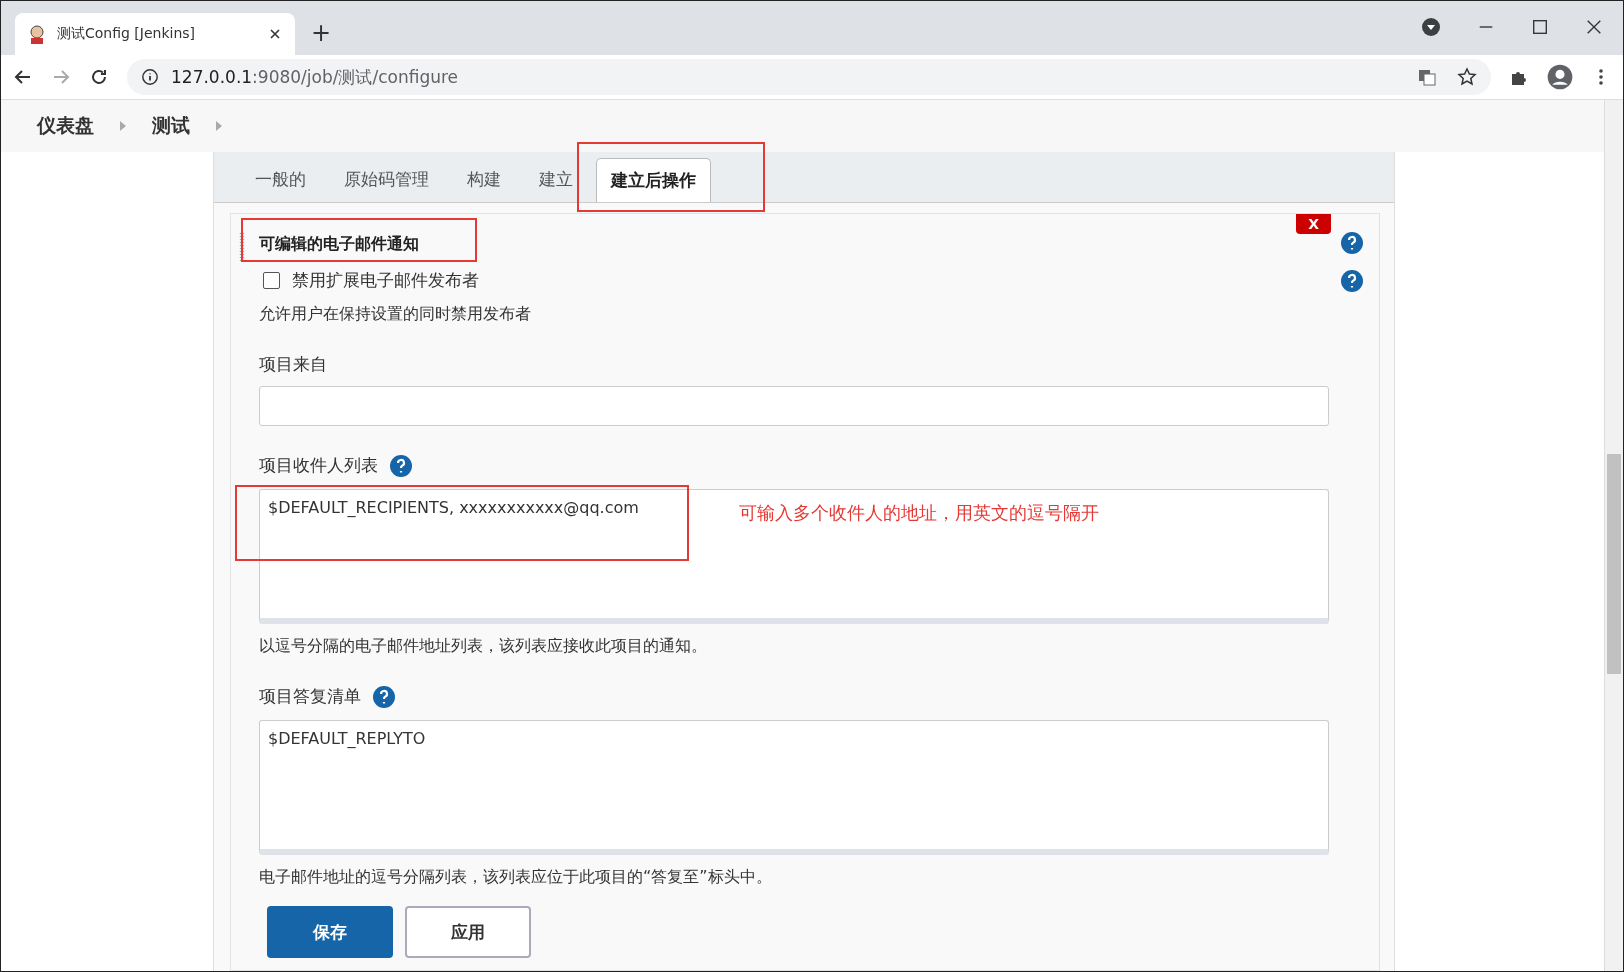 The width and height of the screenshot is (1624, 972). I want to click on config-tab: 构建, so click(484, 179).